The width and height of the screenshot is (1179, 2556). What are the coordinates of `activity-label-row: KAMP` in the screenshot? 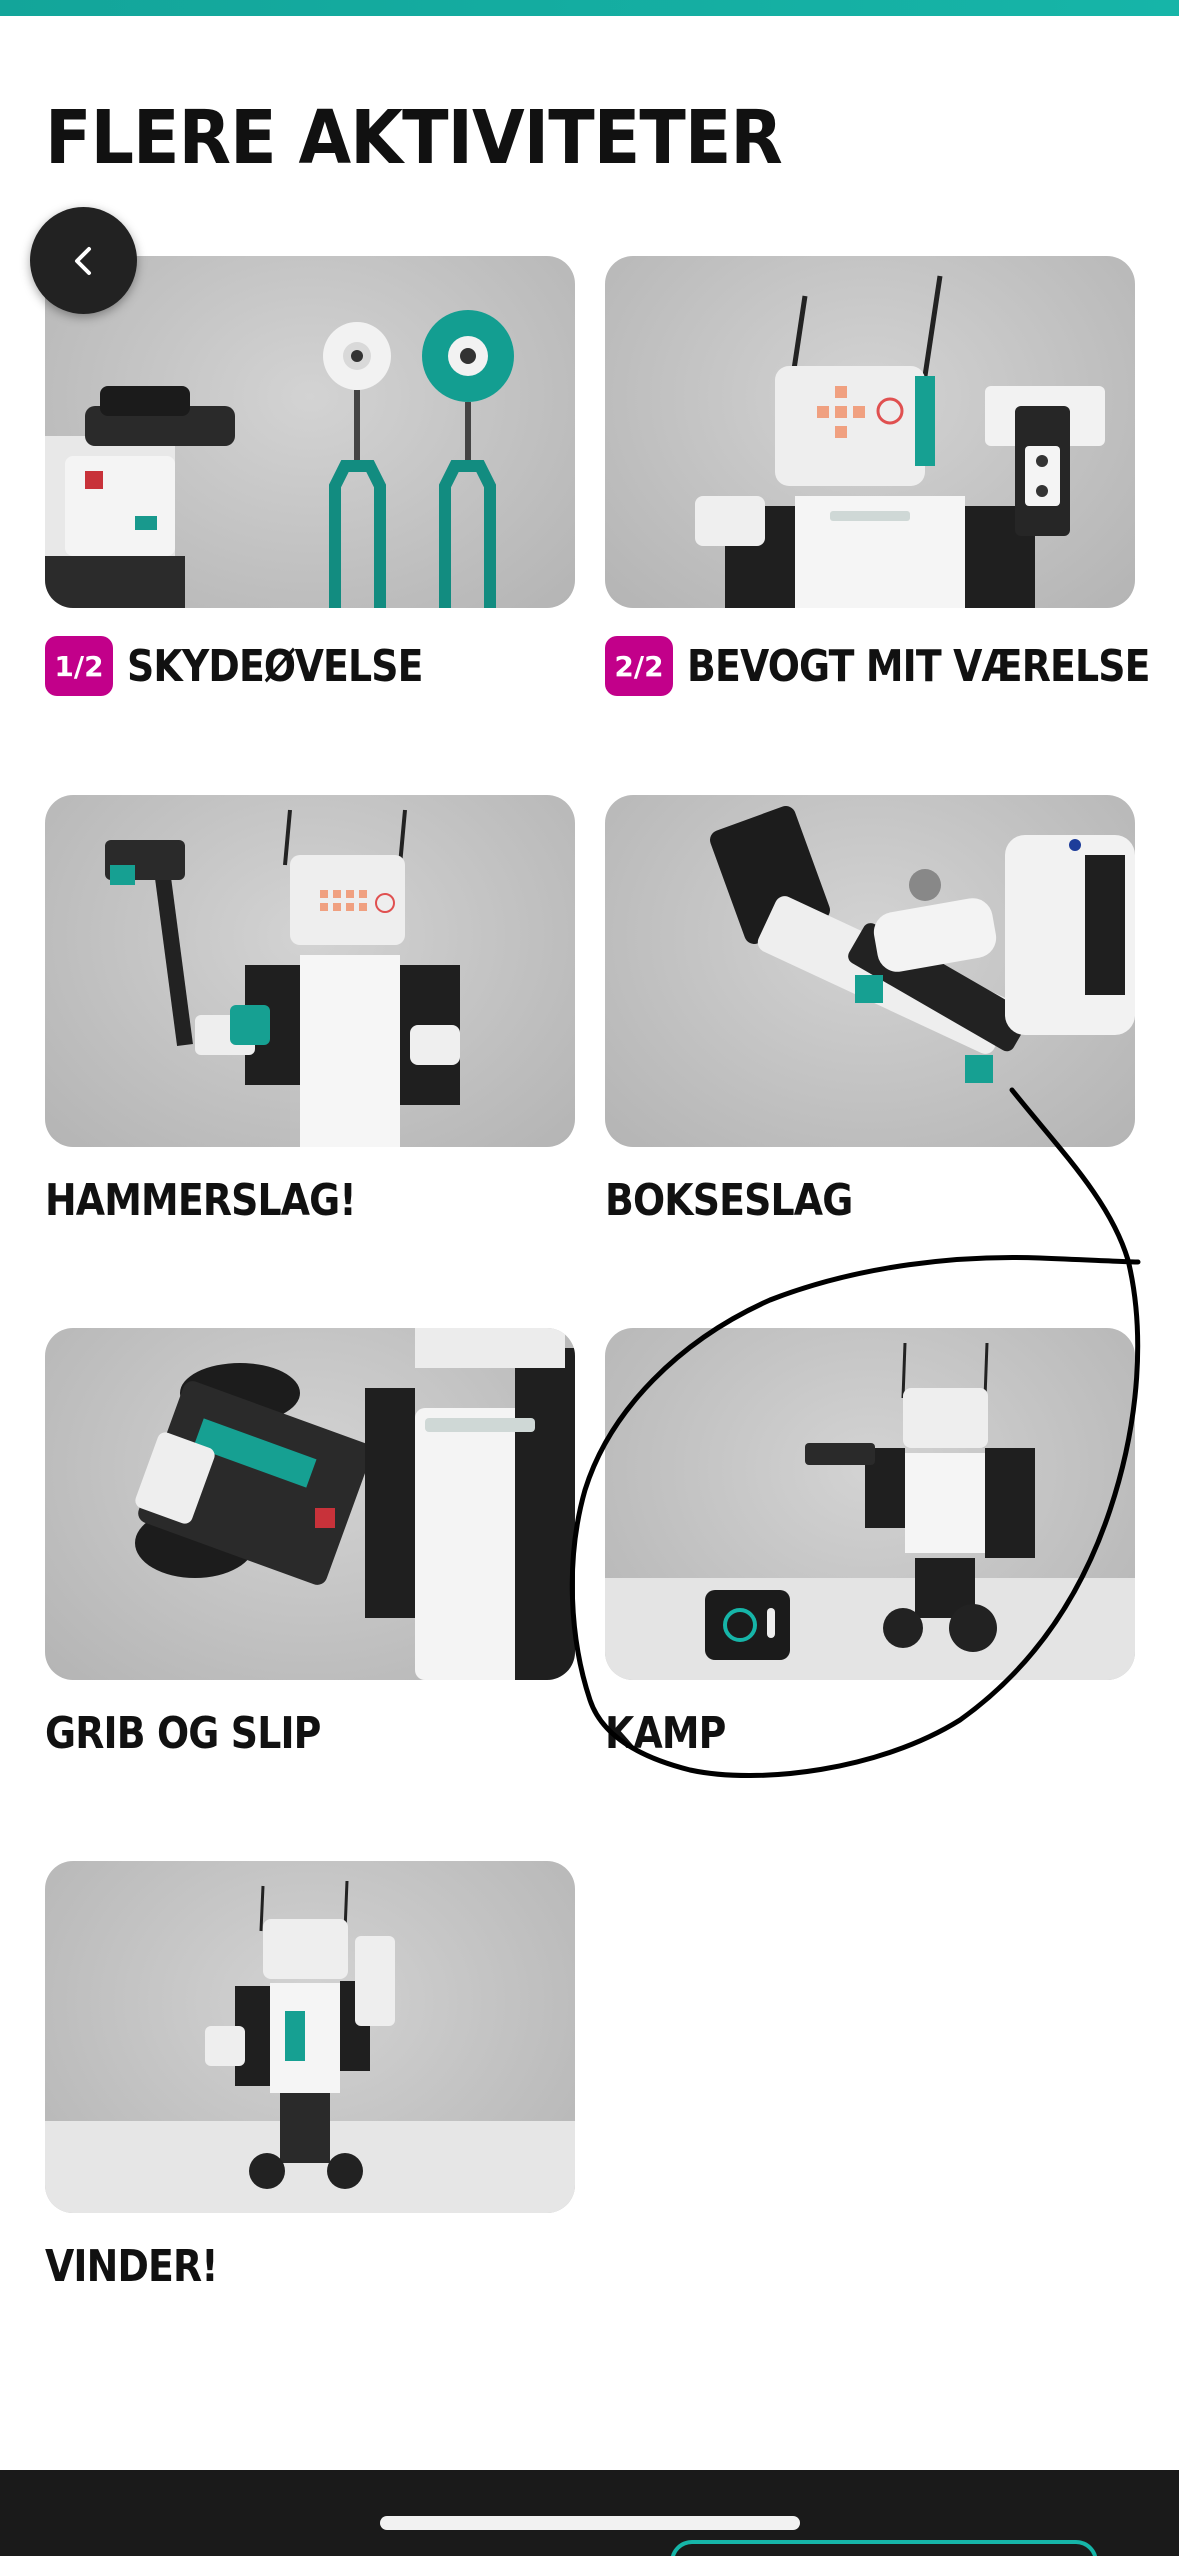 It's located at (675, 1733).